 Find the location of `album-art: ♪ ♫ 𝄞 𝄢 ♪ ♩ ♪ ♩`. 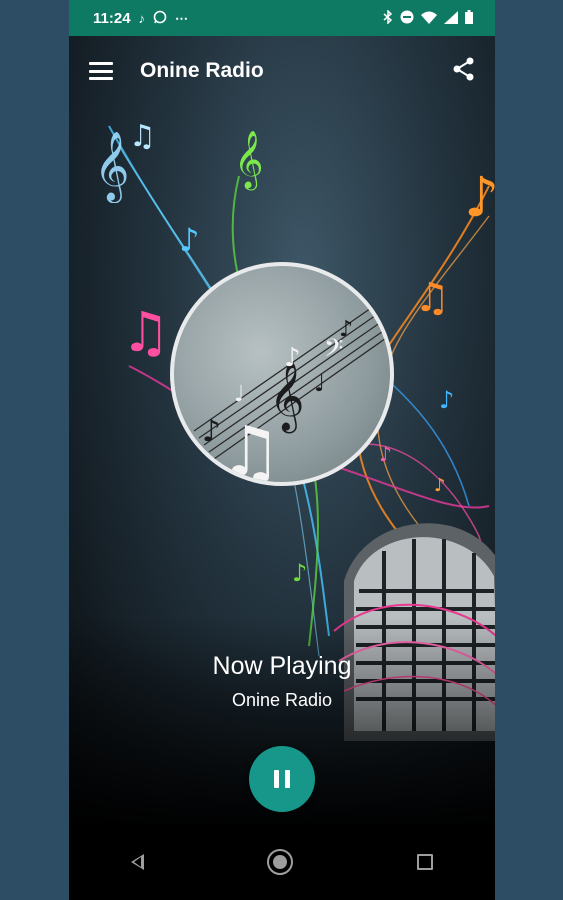

album-art: ♪ ♫ 𝄞 𝄢 ♪ ♩ ♪ ♩ is located at coordinates (282, 374).